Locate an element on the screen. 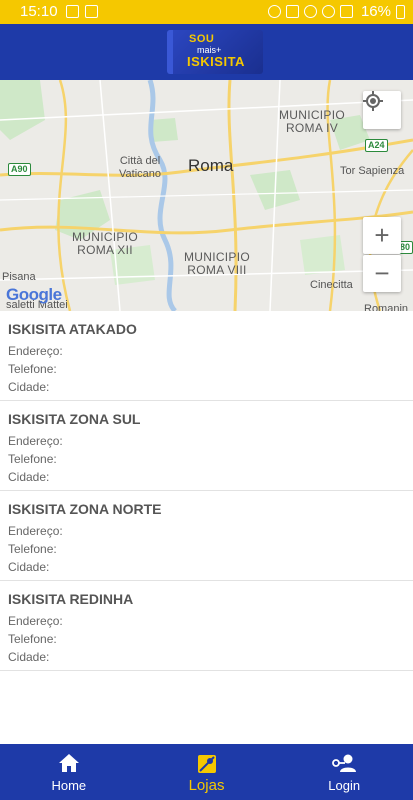 The height and width of the screenshot is (800, 413). battery-icon is located at coordinates (400, 12).